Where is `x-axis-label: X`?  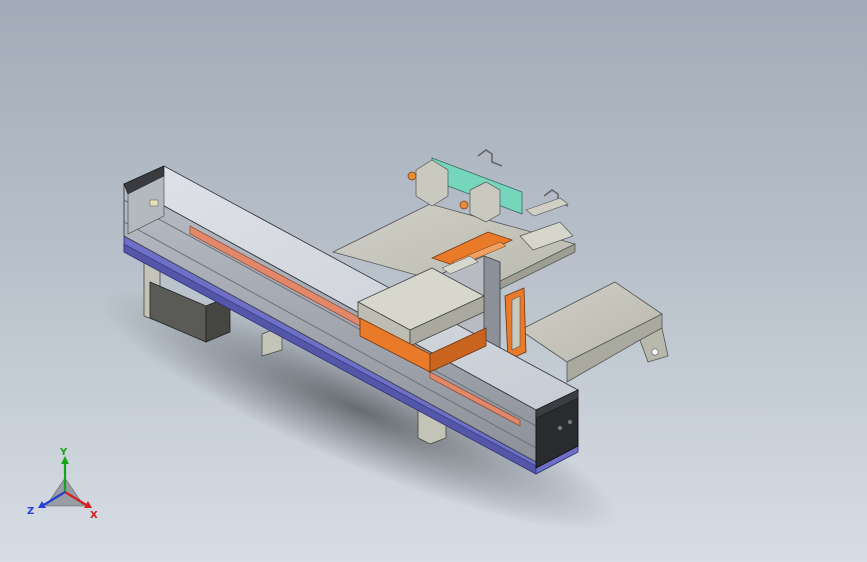
x-axis-label: X is located at coordinates (94, 515).